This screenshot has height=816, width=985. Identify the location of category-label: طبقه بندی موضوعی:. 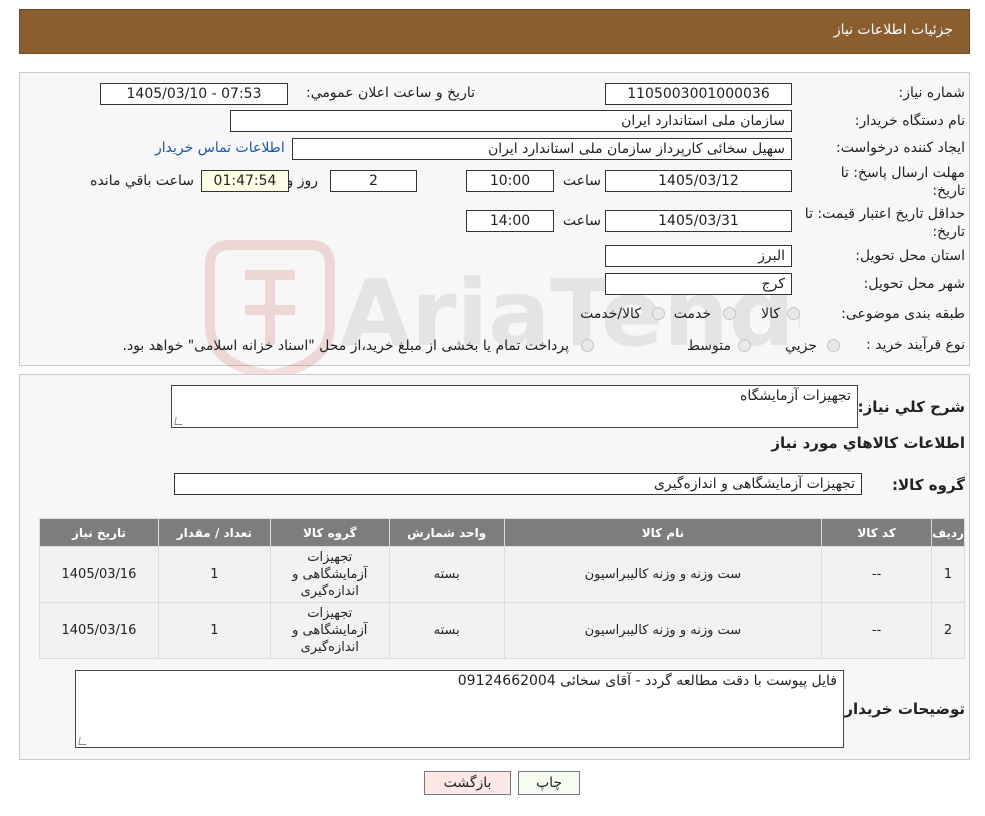
(903, 314).